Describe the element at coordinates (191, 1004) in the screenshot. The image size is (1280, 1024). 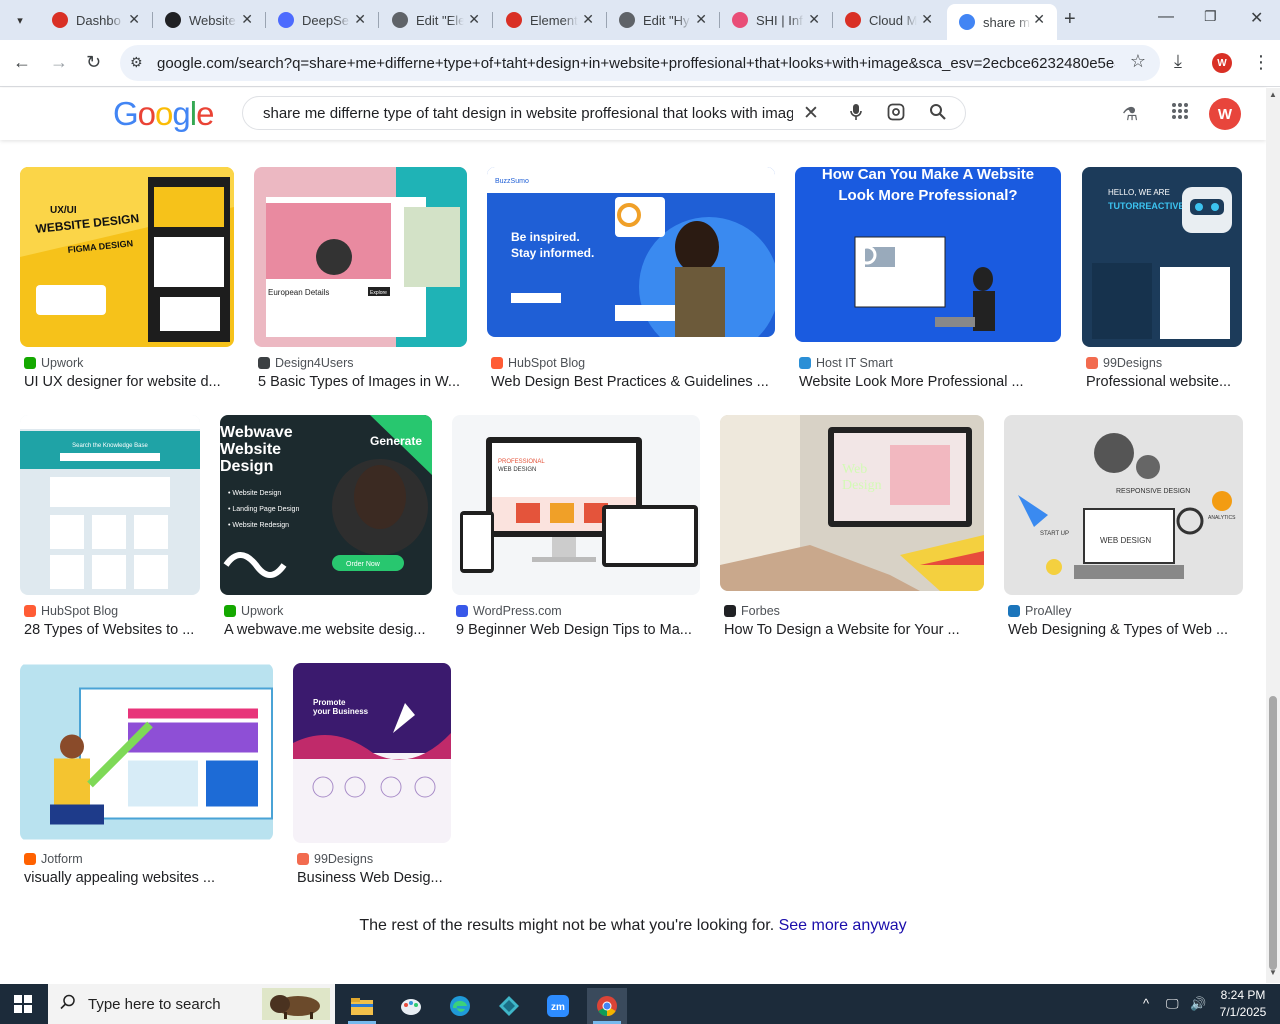
I see `taskbar-search: Type here to search` at that location.